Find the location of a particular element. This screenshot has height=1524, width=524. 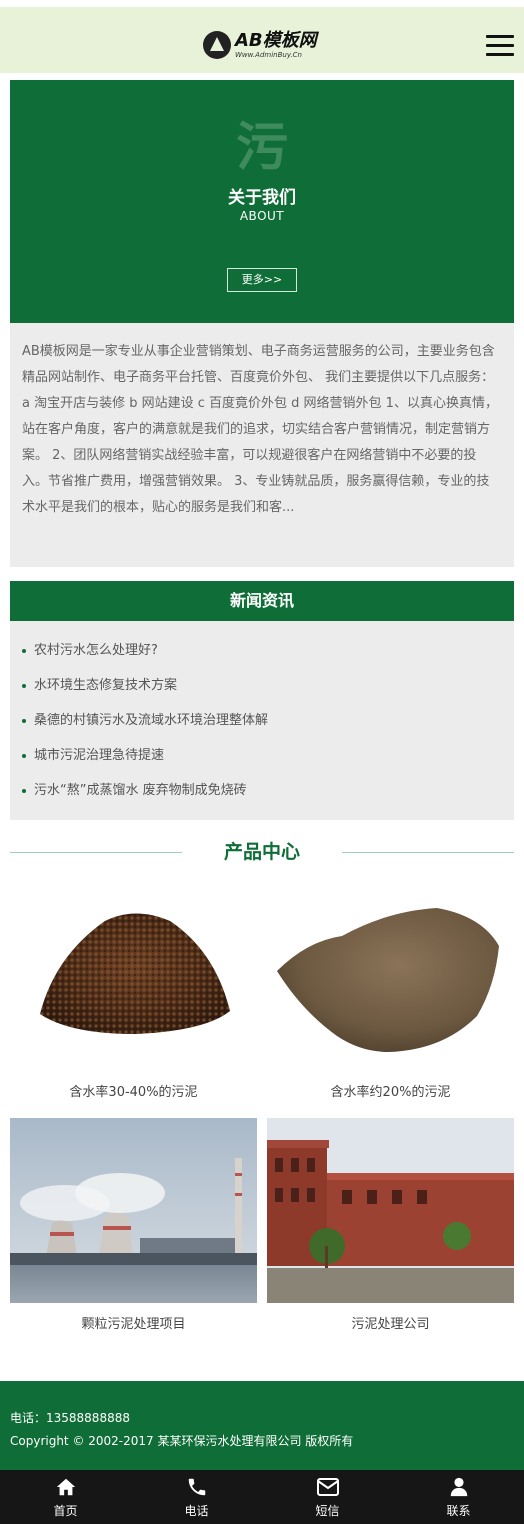

nav-item-sms: 短信 is located at coordinates (327, 1497).